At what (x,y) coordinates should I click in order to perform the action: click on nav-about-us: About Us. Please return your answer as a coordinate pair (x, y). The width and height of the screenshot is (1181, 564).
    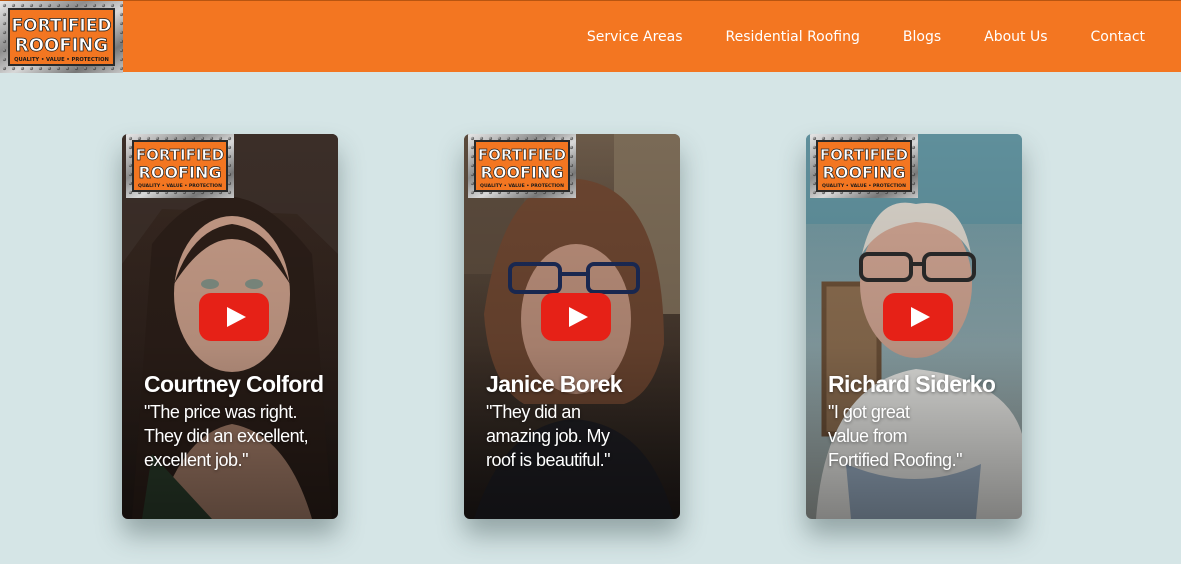
    Looking at the image, I should click on (1015, 37).